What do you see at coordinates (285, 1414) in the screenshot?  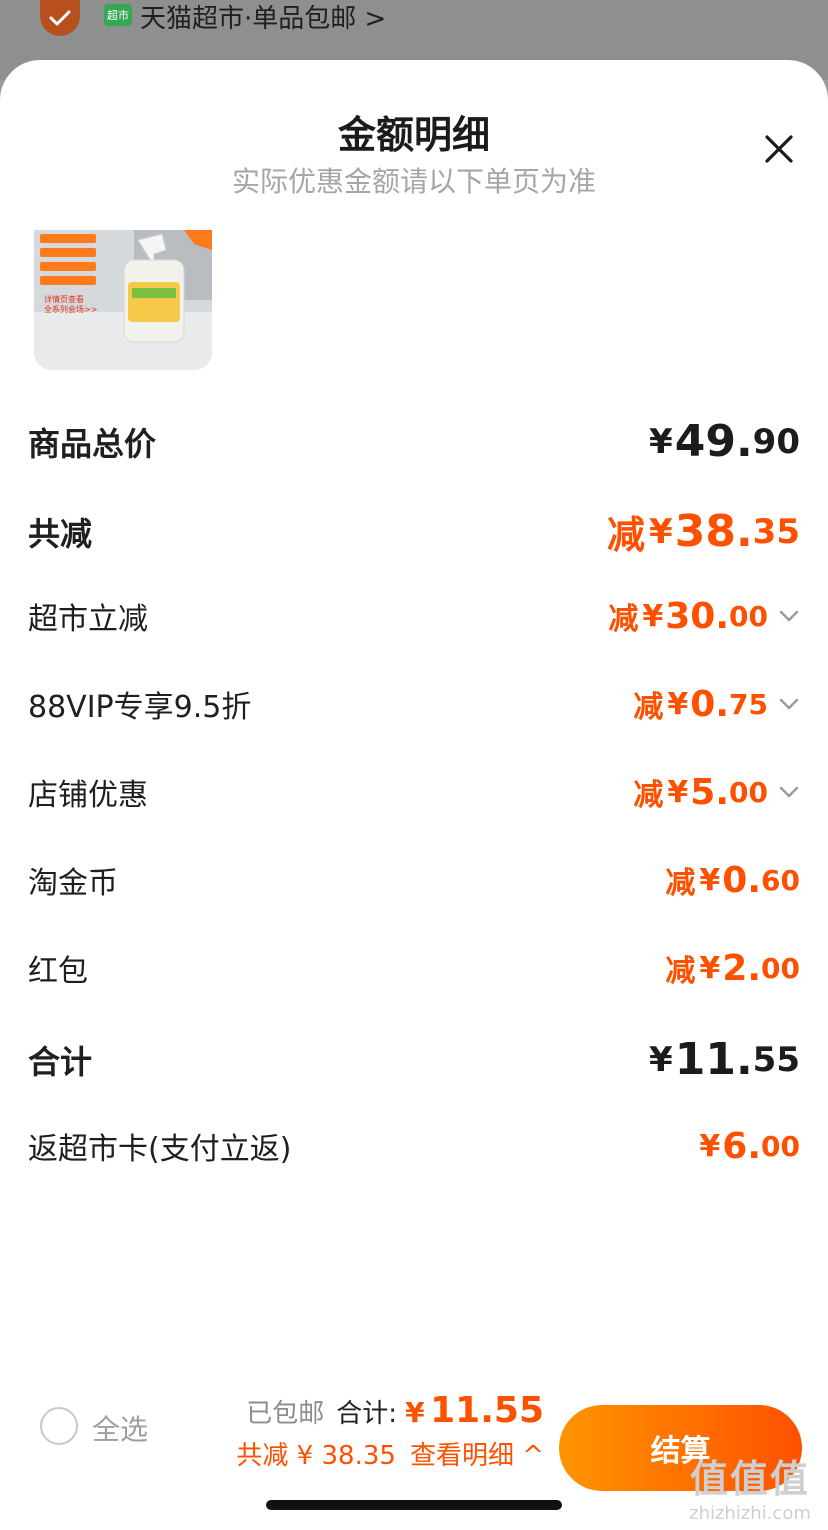 I see `free-shipping-label: 已包邮` at bounding box center [285, 1414].